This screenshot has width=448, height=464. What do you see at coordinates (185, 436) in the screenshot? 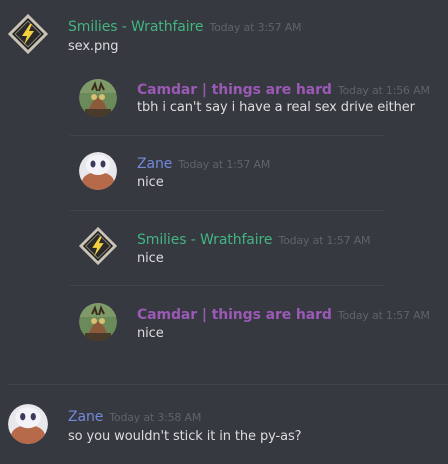
I see `message-text: so you wouldn't stick it in the py-as?` at bounding box center [185, 436].